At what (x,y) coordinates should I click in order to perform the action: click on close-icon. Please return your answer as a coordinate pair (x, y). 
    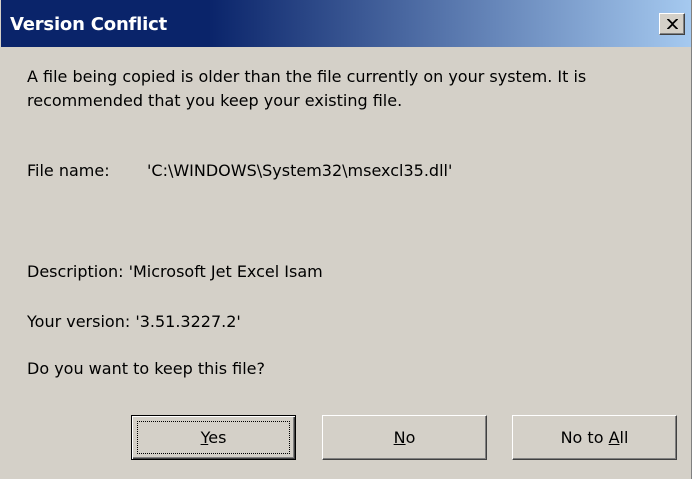
    Looking at the image, I should click on (672, 24).